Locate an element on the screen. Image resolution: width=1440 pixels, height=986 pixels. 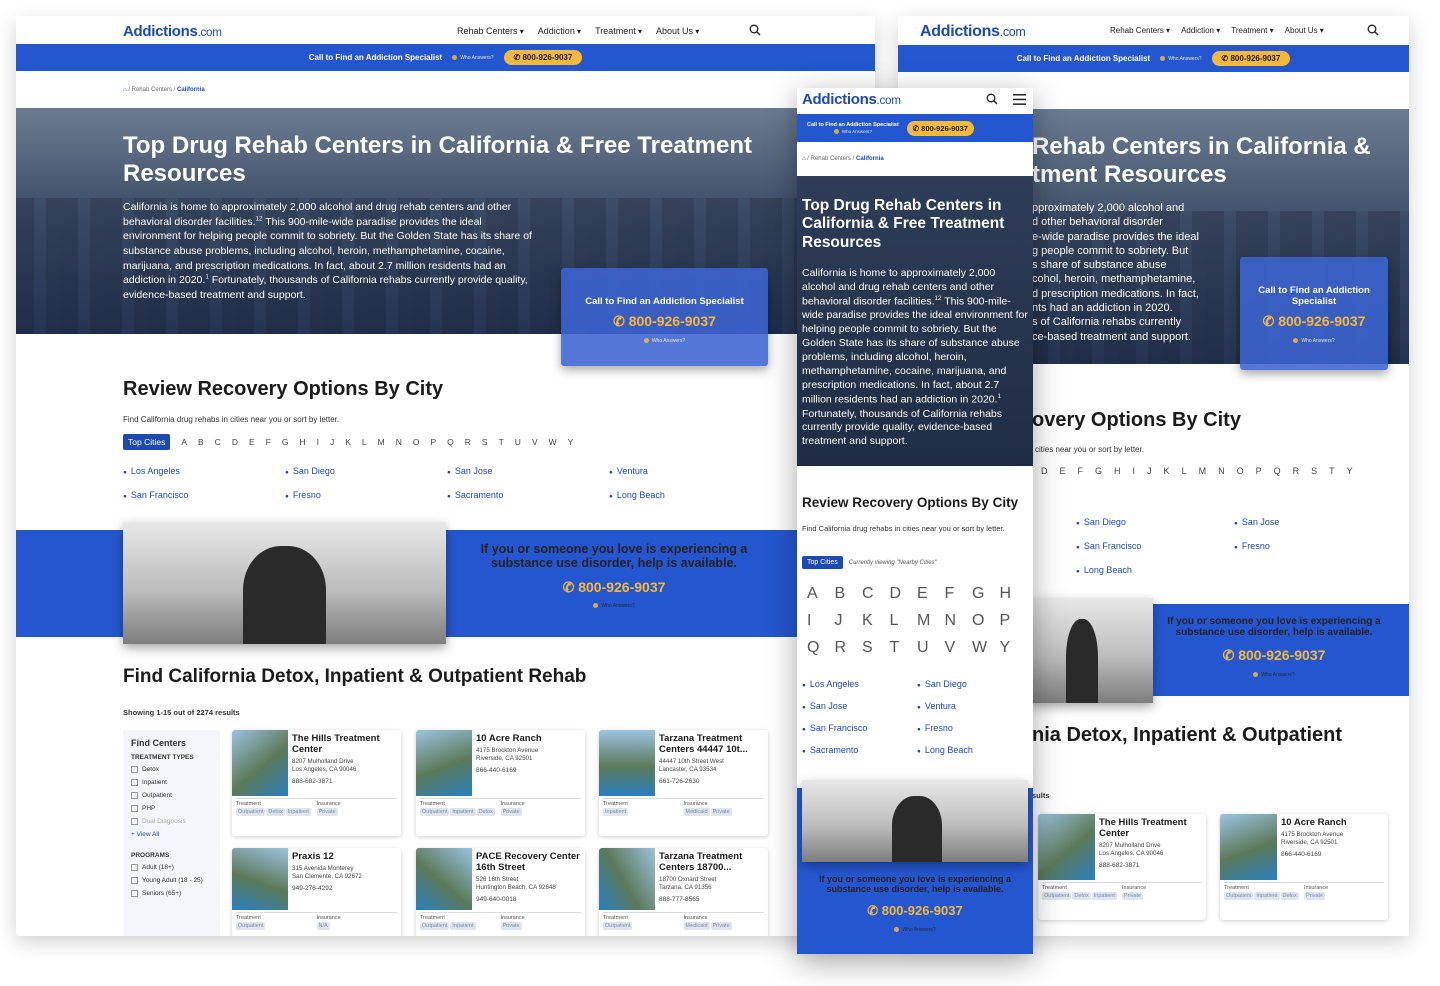
rehab-phone: 949-640-0018 is located at coordinates (496, 899).